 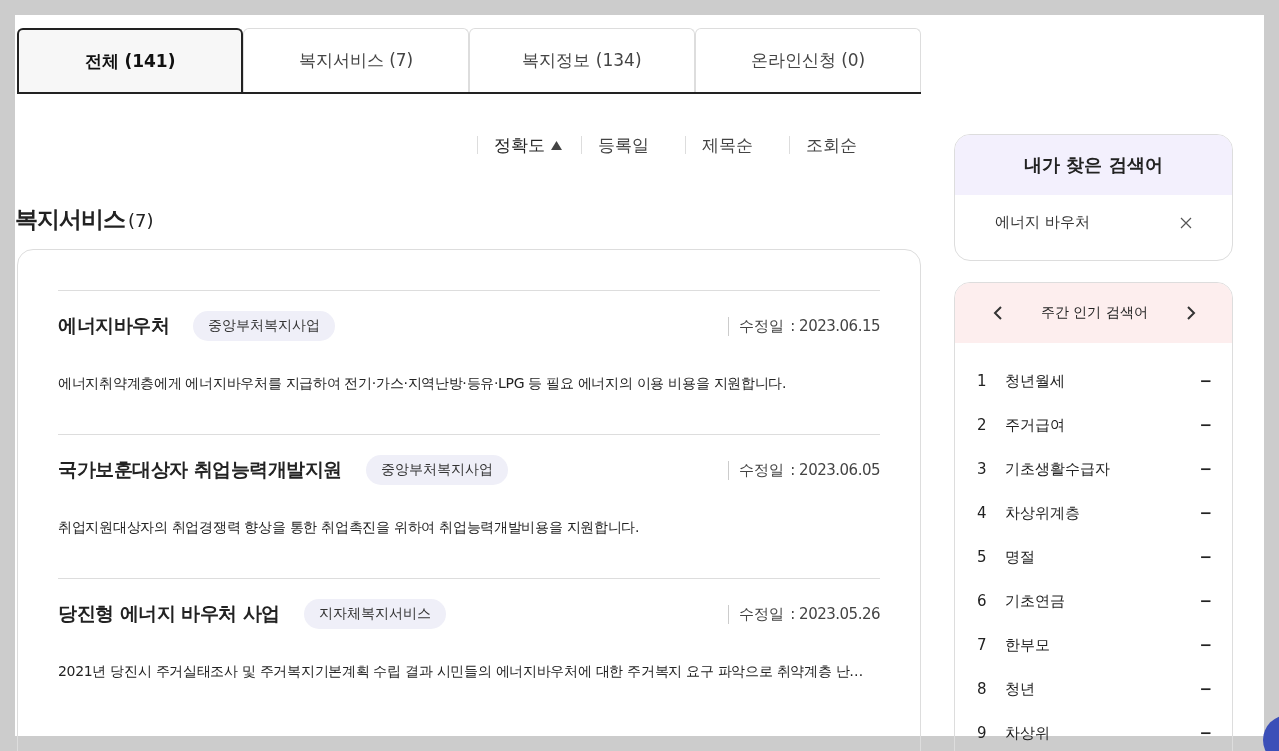 I want to click on date-value: : 2023.06.15, so click(x=835, y=326).